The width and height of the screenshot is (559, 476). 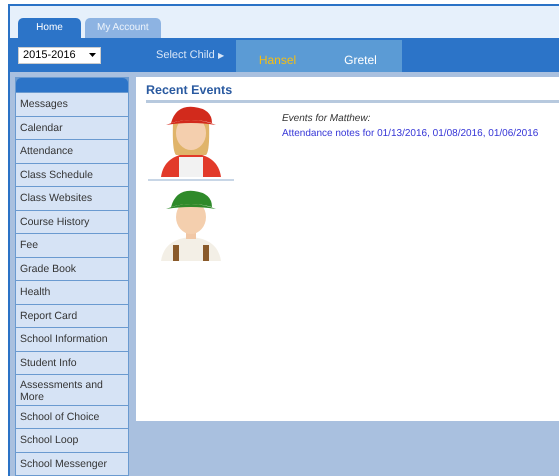 What do you see at coordinates (327, 119) in the screenshot?
I see `event-heading: Events for Matthew:` at bounding box center [327, 119].